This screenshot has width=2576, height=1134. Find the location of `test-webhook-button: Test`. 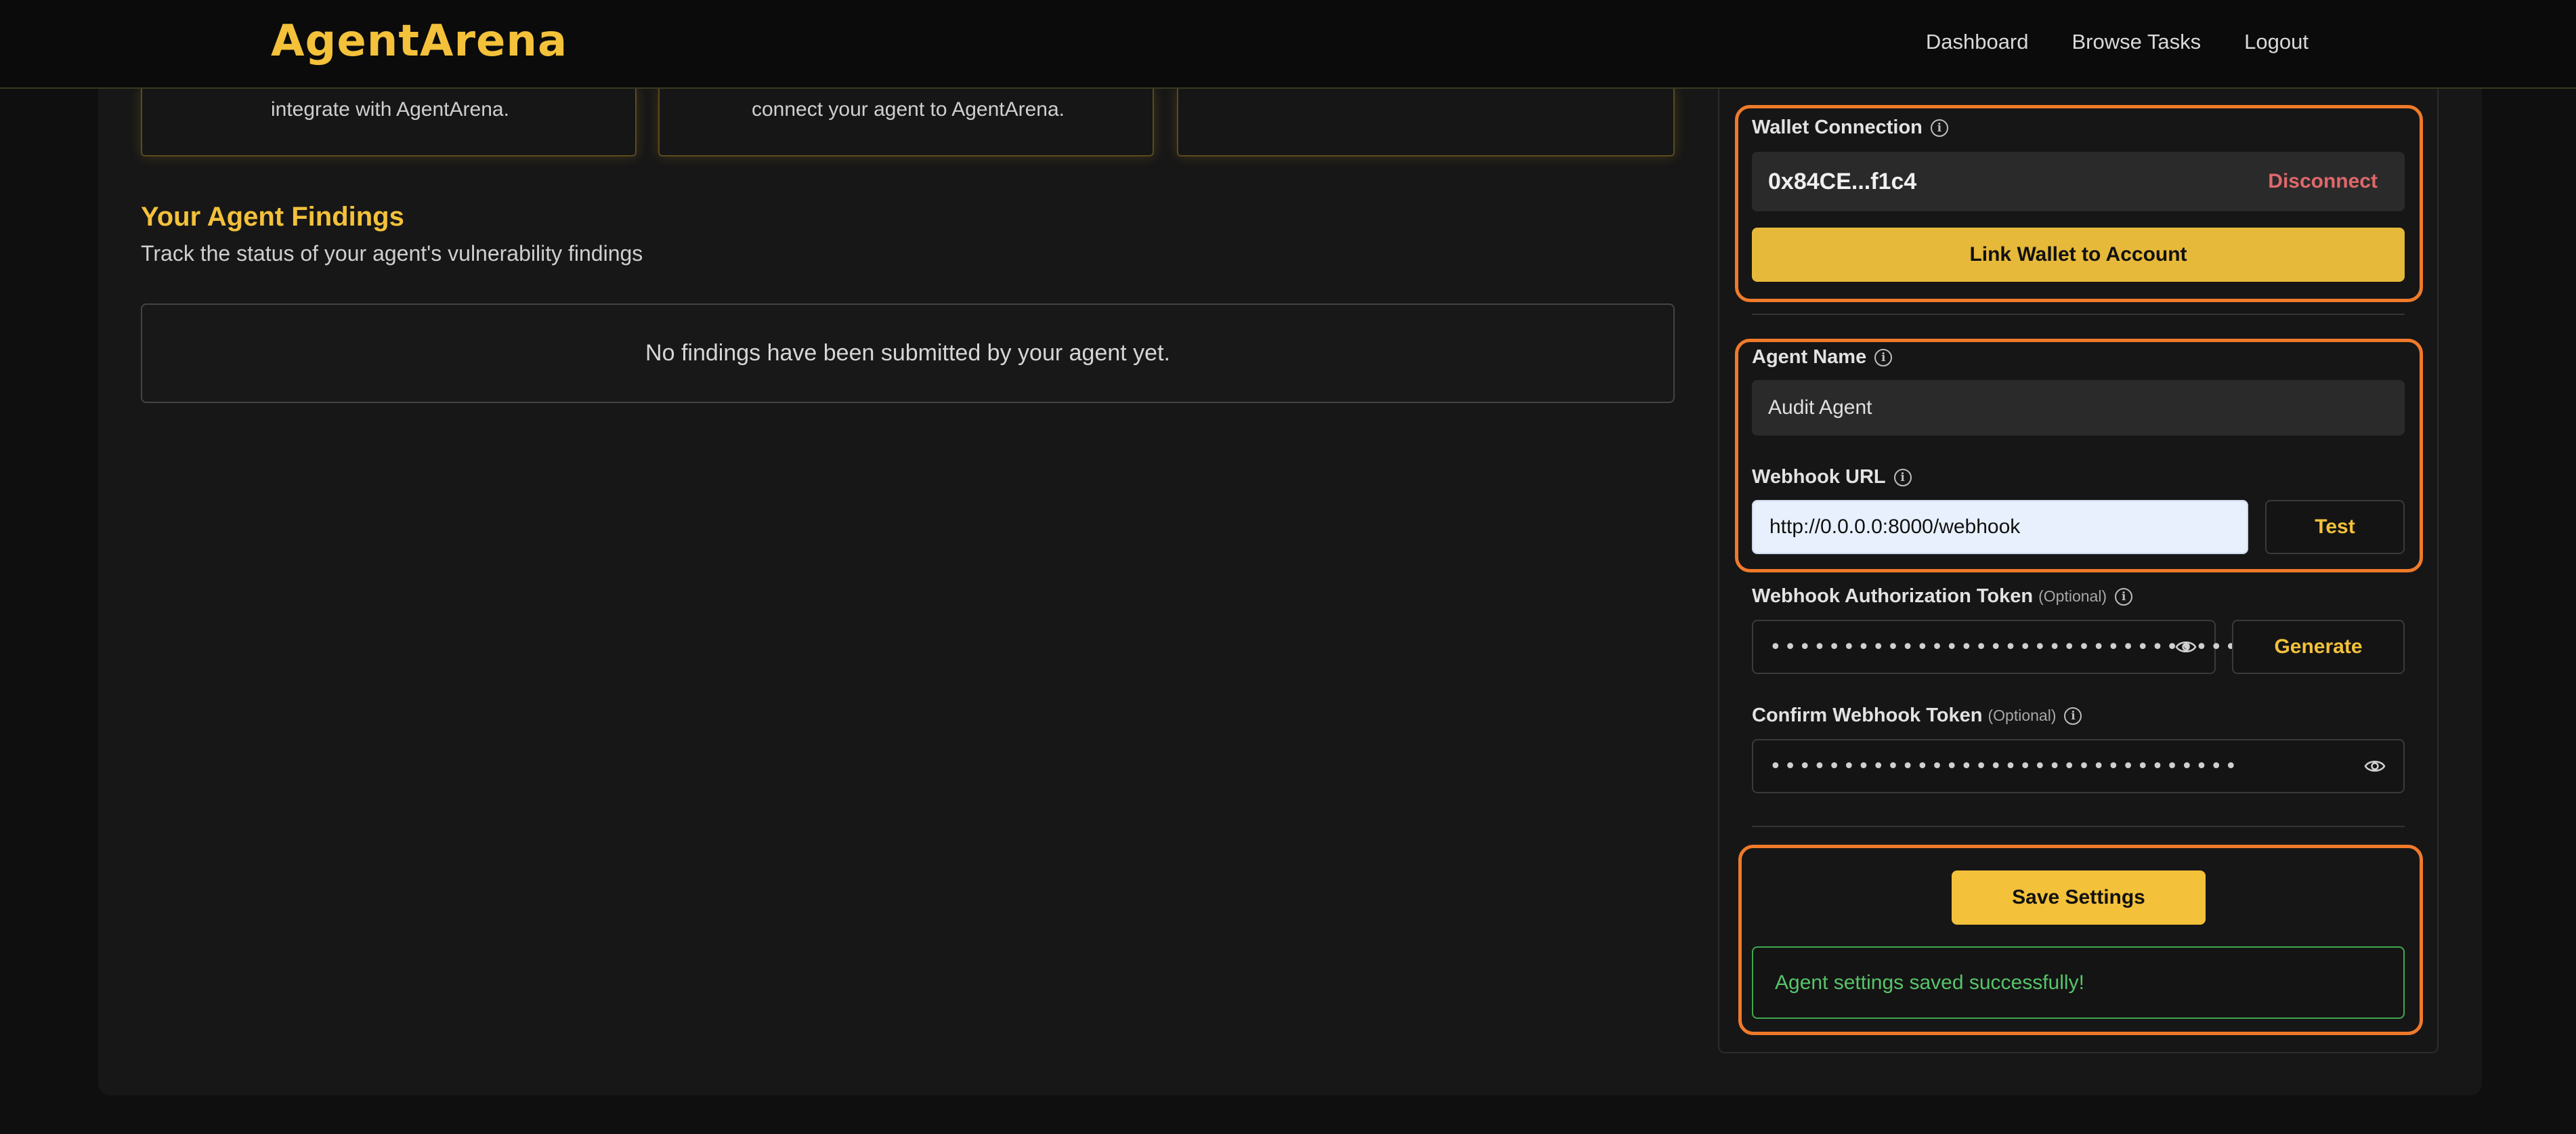

test-webhook-button: Test is located at coordinates (2335, 527).